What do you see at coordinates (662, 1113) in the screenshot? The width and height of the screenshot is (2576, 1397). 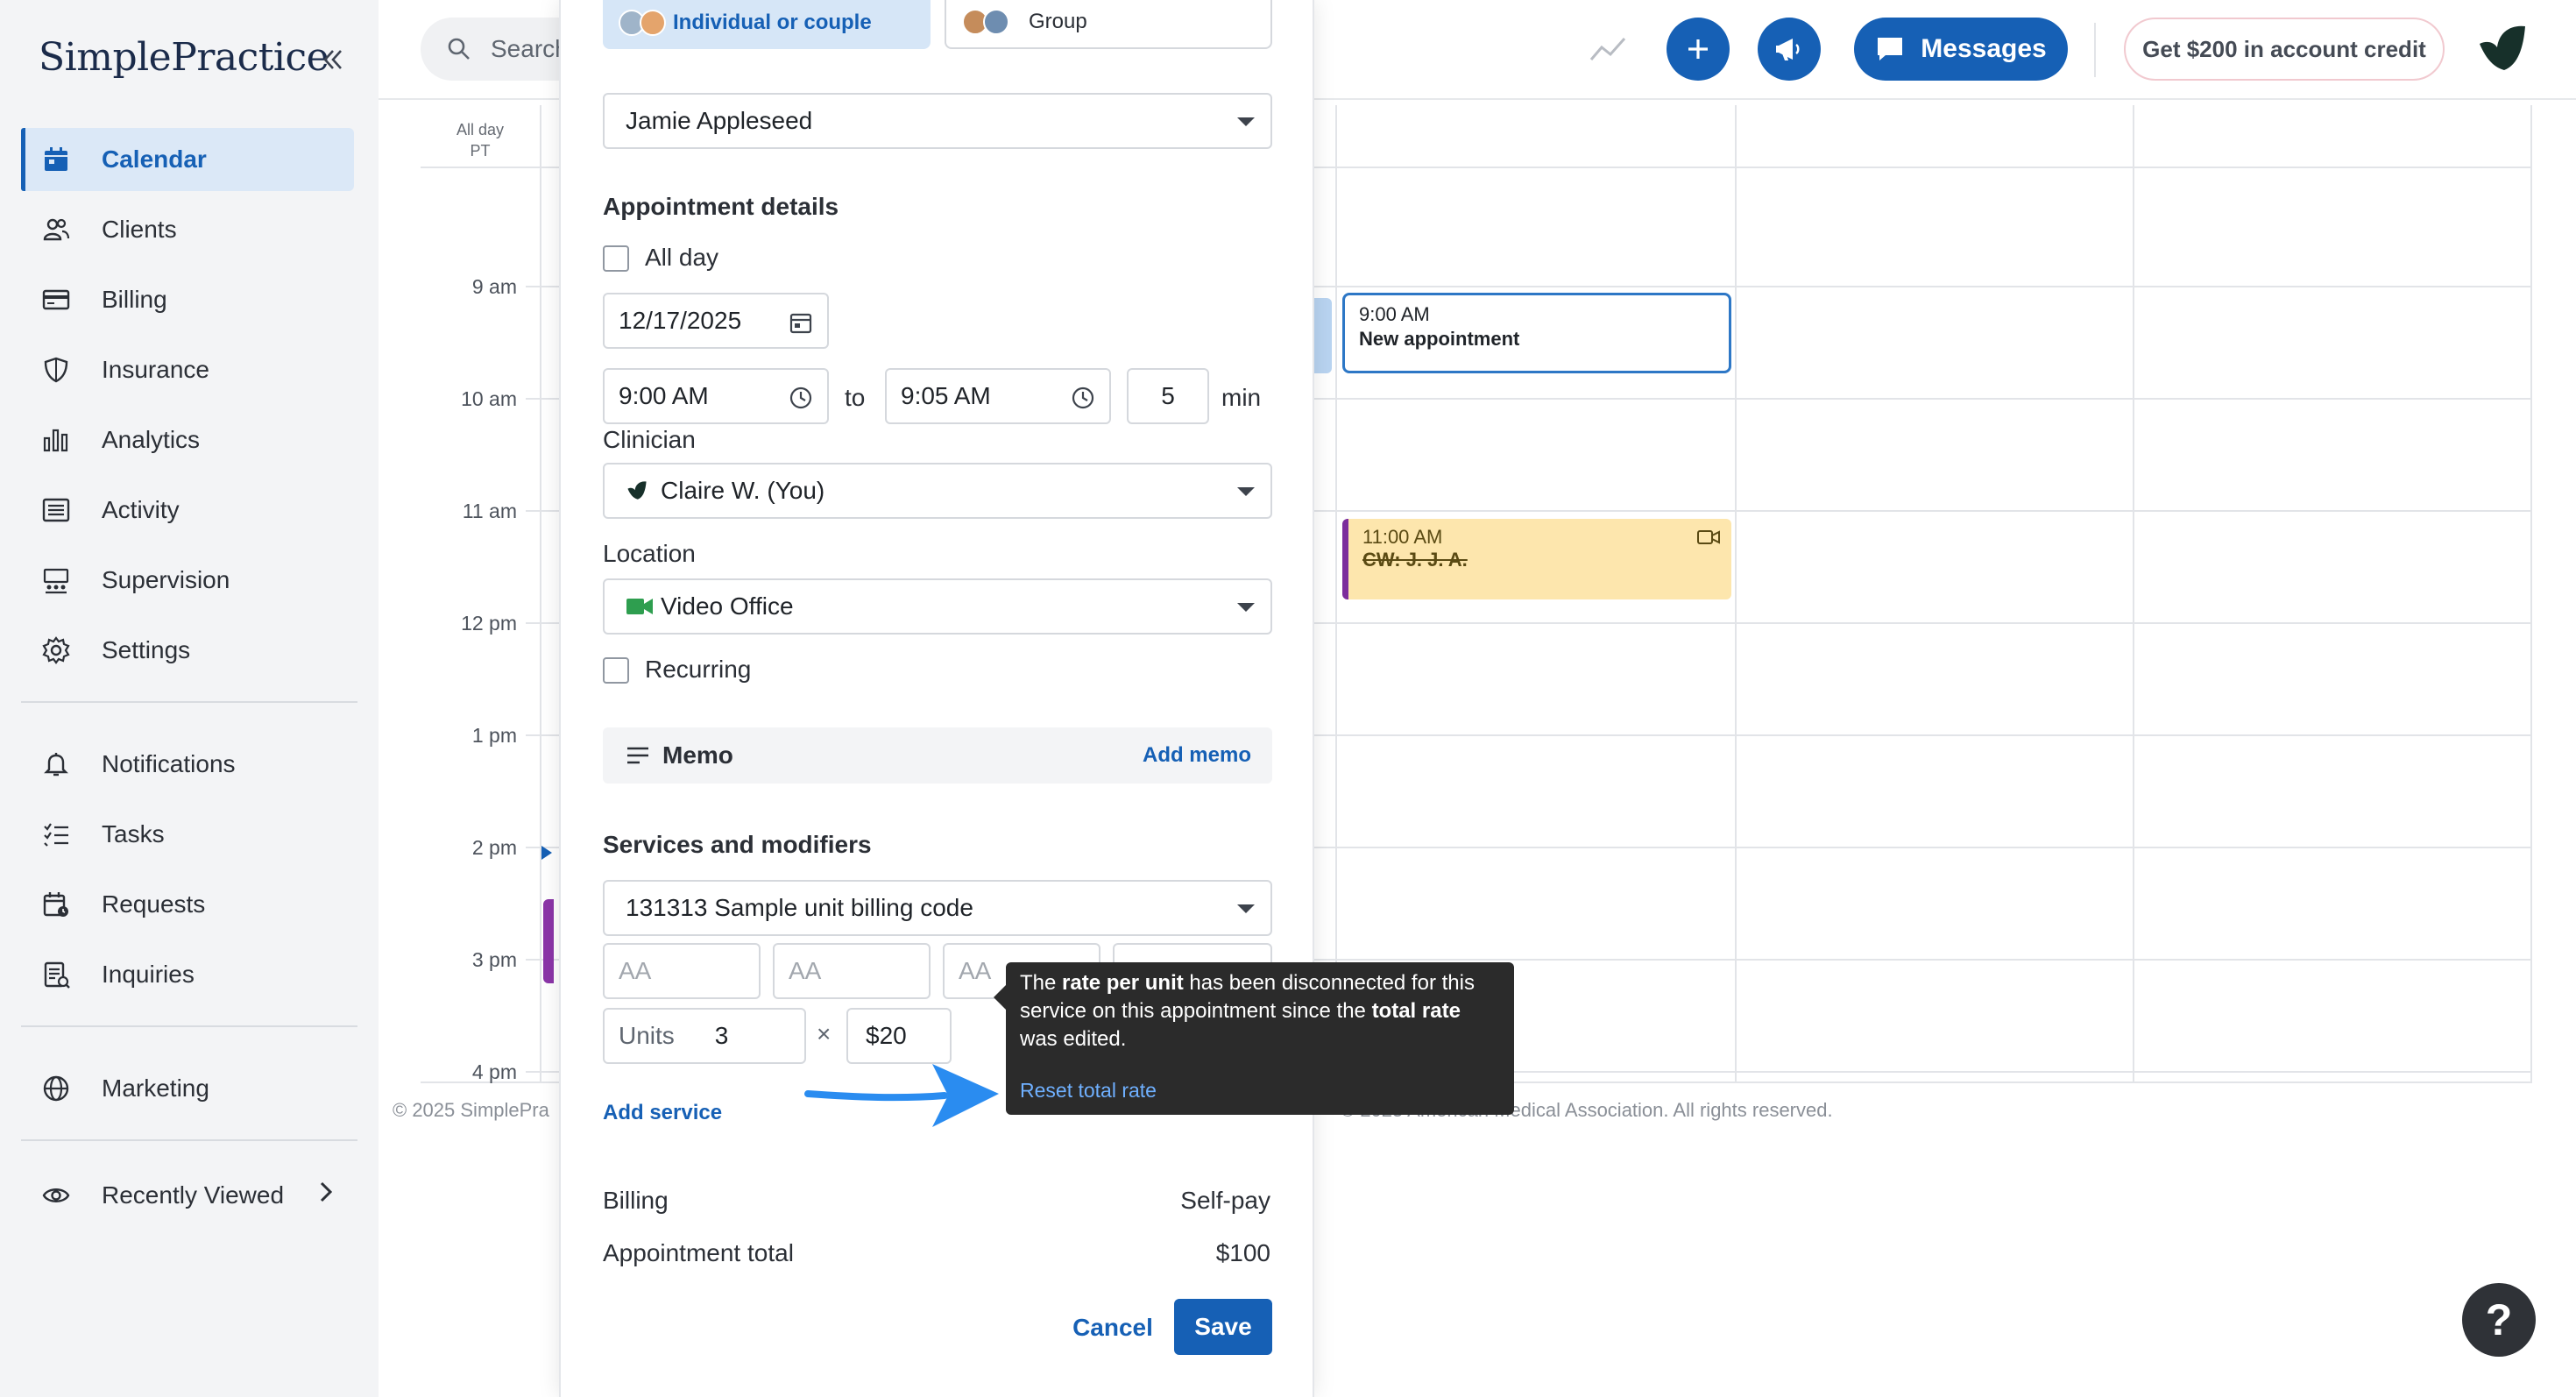 I see `add-service-link: Add service` at bounding box center [662, 1113].